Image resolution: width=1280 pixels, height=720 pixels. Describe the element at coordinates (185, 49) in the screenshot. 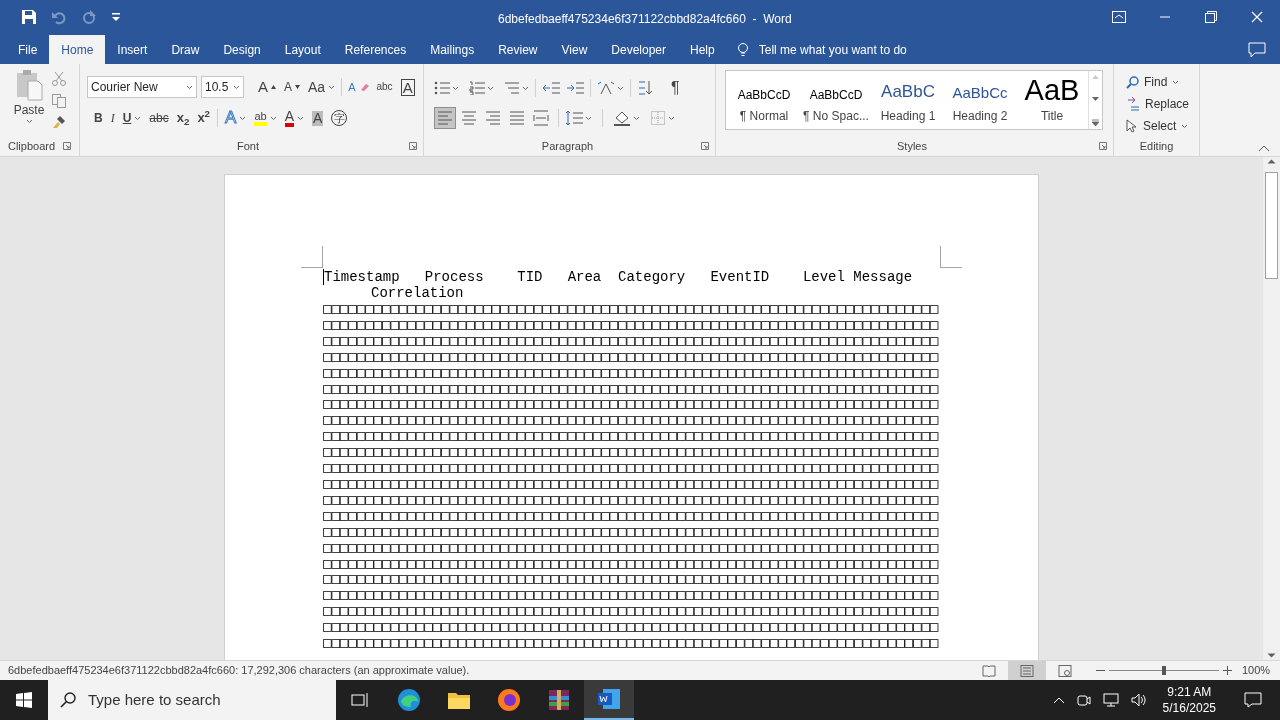

I see `ribbon-tab: Draw` at that location.